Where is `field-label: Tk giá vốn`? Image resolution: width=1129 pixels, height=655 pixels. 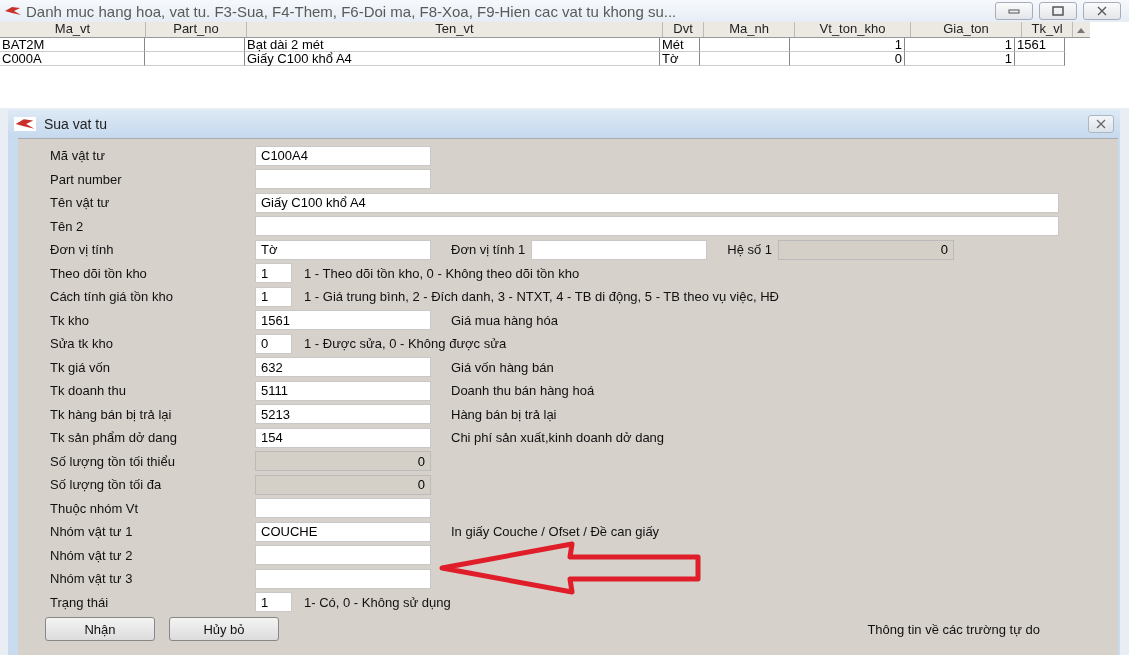 field-label: Tk giá vốn is located at coordinates (80, 367).